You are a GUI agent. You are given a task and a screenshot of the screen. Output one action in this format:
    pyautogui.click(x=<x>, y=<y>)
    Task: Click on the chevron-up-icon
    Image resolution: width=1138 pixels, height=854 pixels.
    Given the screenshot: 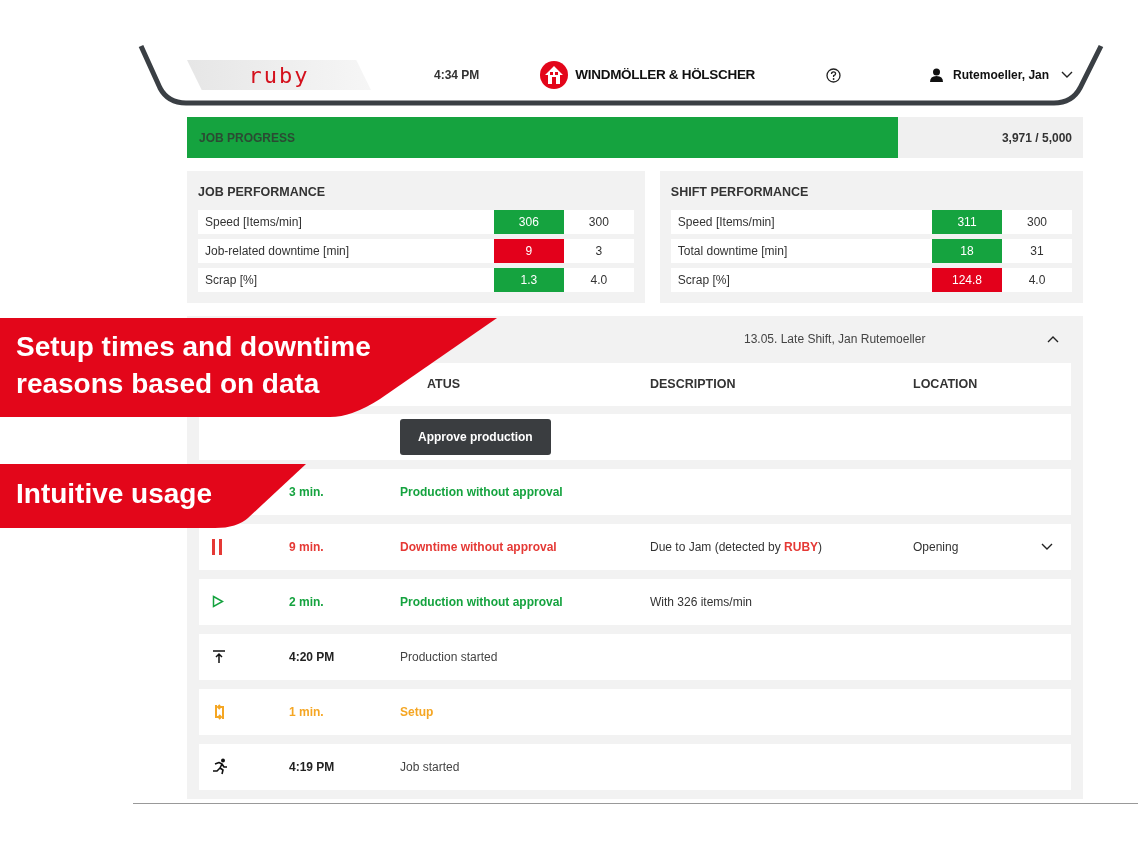 What is the action you would take?
    pyautogui.click(x=1053, y=339)
    